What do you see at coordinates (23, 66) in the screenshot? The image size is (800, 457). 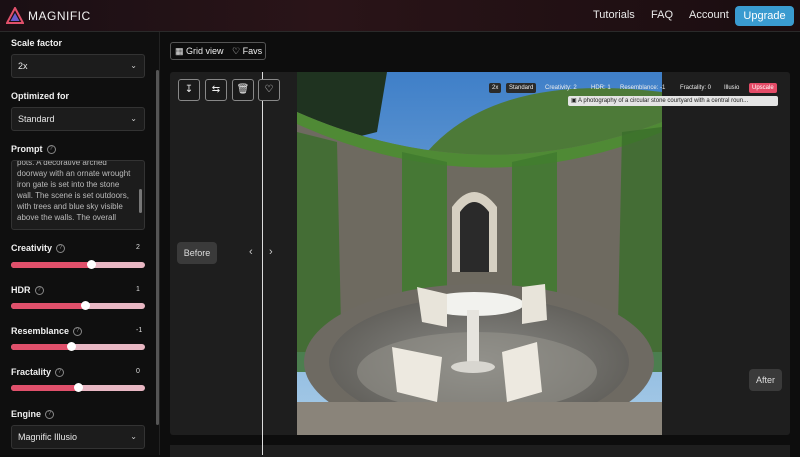 I see `scale-factor-value: 2x` at bounding box center [23, 66].